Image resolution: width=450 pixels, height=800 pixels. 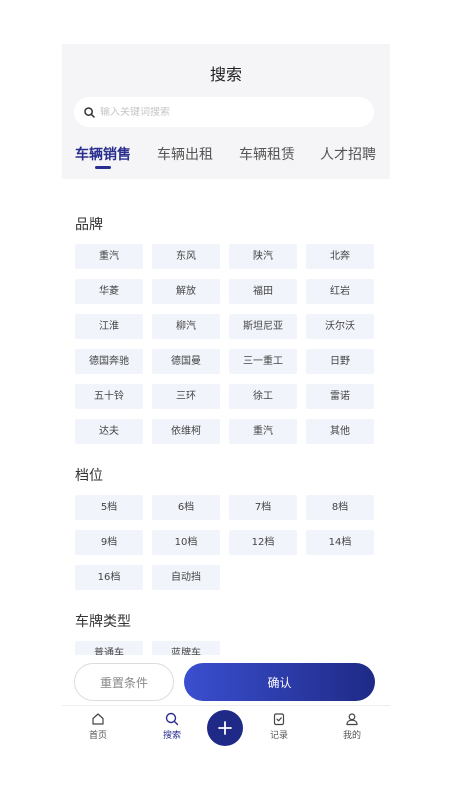 I want to click on filter-chip: 其他, so click(x=340, y=431).